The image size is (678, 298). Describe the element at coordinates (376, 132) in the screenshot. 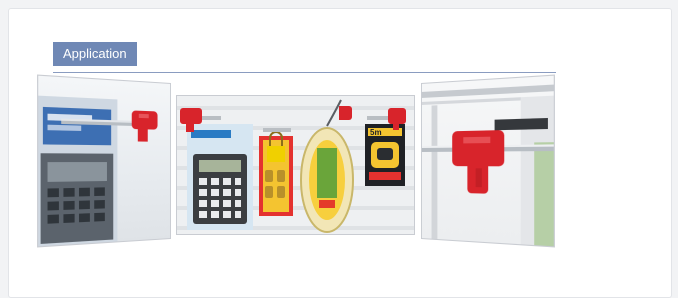

I see `svg-text: 5m` at that location.